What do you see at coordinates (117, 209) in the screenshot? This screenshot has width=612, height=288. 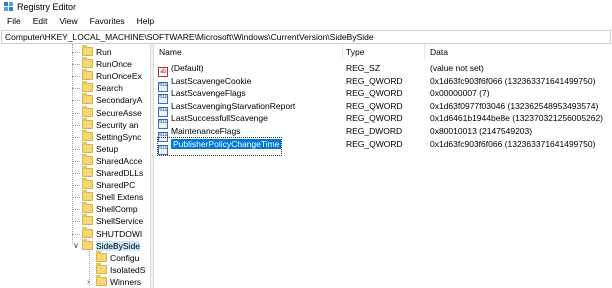 I see `tree-item-label: ShellComp` at bounding box center [117, 209].